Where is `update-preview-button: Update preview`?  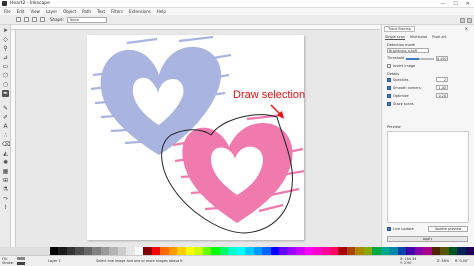 update-preview-button: Update preview is located at coordinates (448, 229).